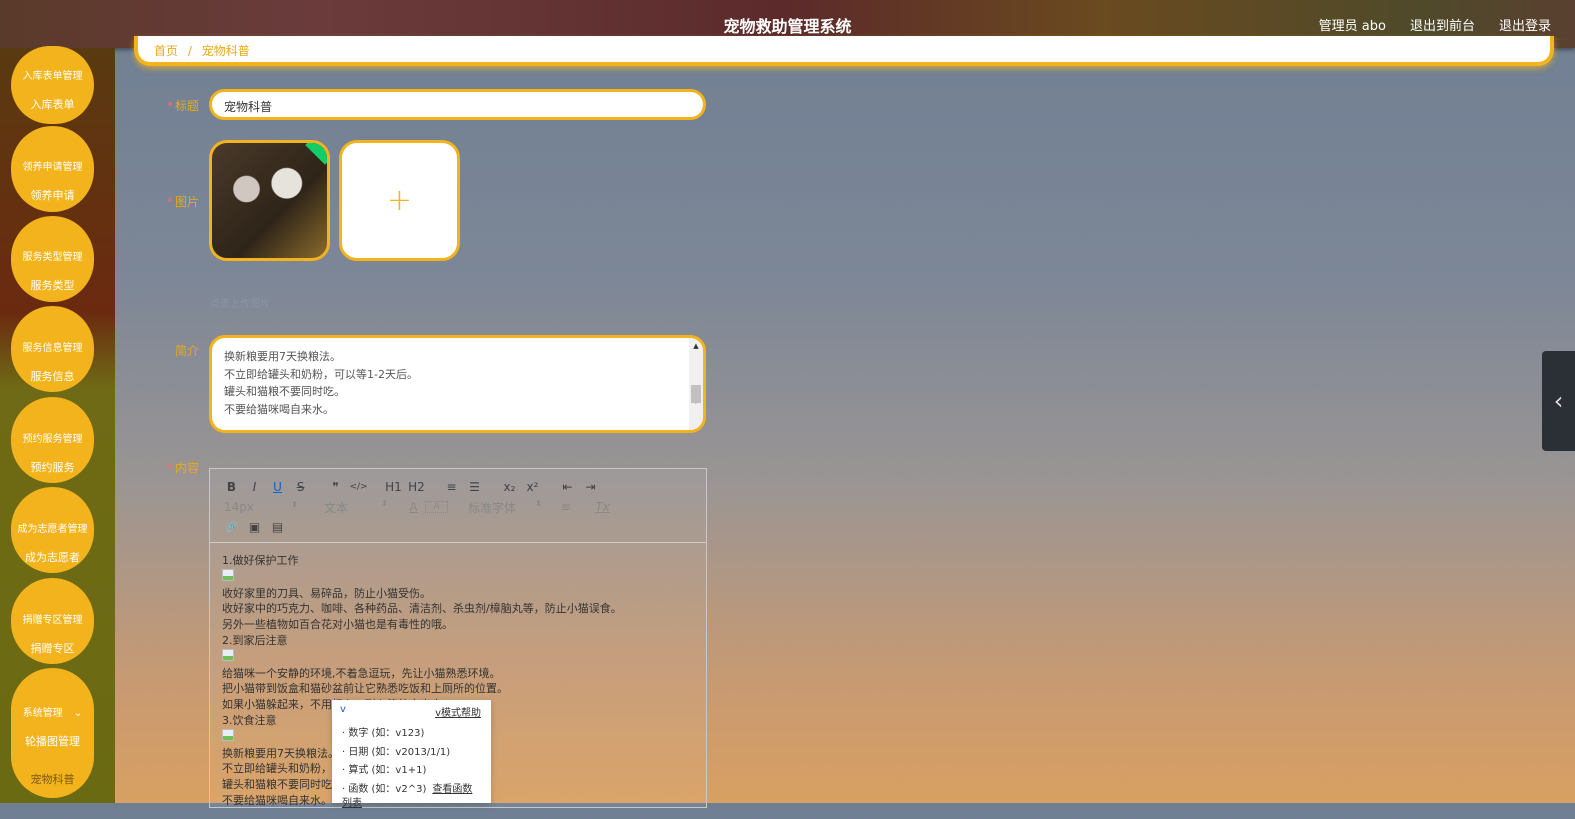 The height and width of the screenshot is (819, 1575). I want to click on sidebar-group-booking: 预约服务管理预约服务, so click(52, 440).